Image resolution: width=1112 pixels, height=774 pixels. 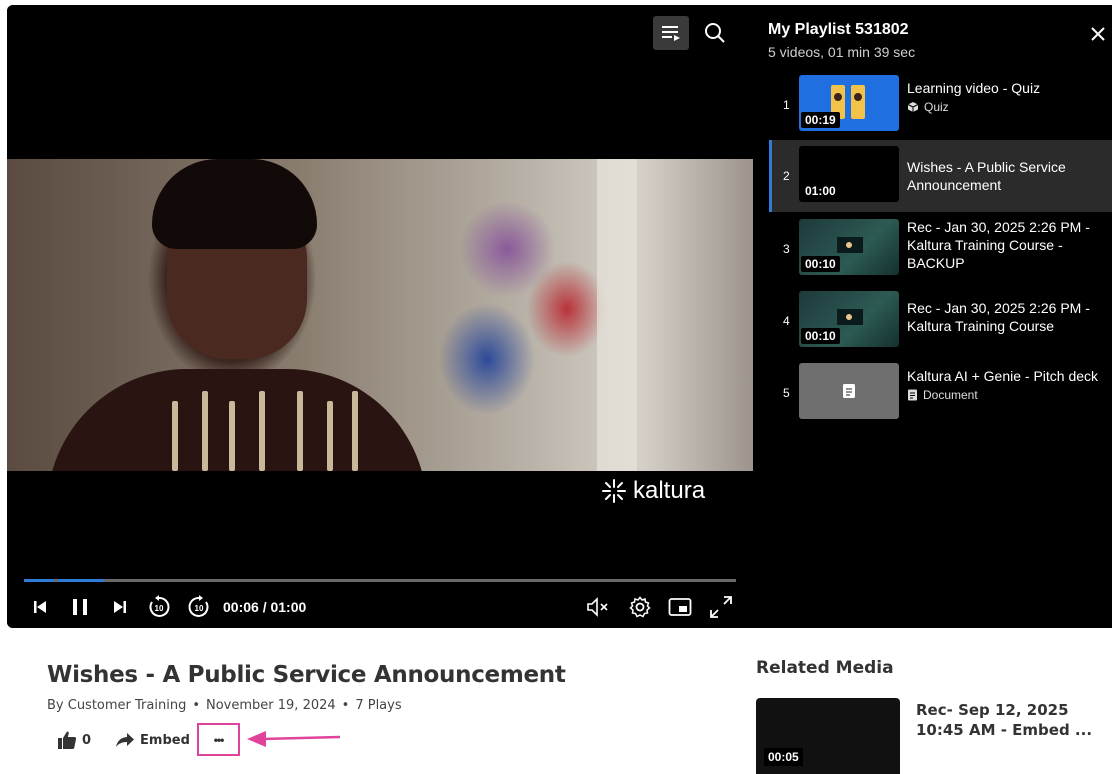 I want to click on cube-icon, so click(x=913, y=107).